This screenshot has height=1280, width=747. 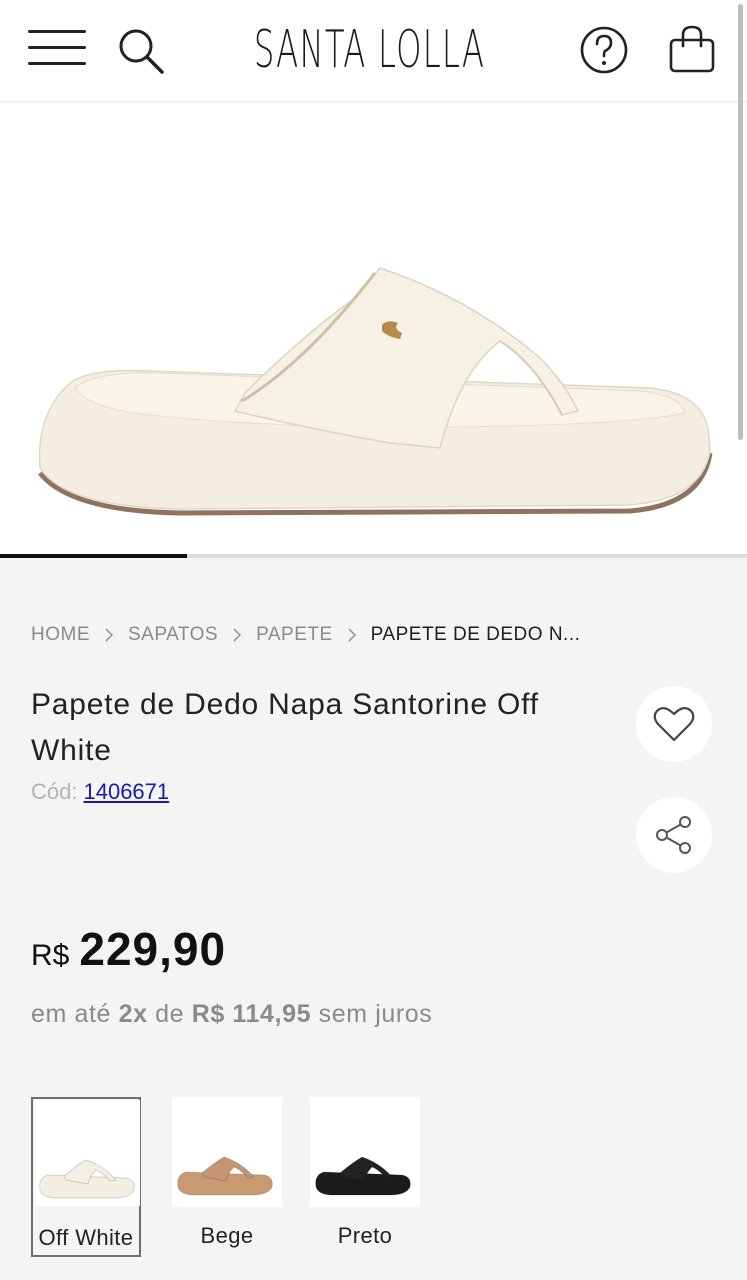 I want to click on product-title: Papete de Dedo Napa Santorine Off White, so click(x=285, y=727).